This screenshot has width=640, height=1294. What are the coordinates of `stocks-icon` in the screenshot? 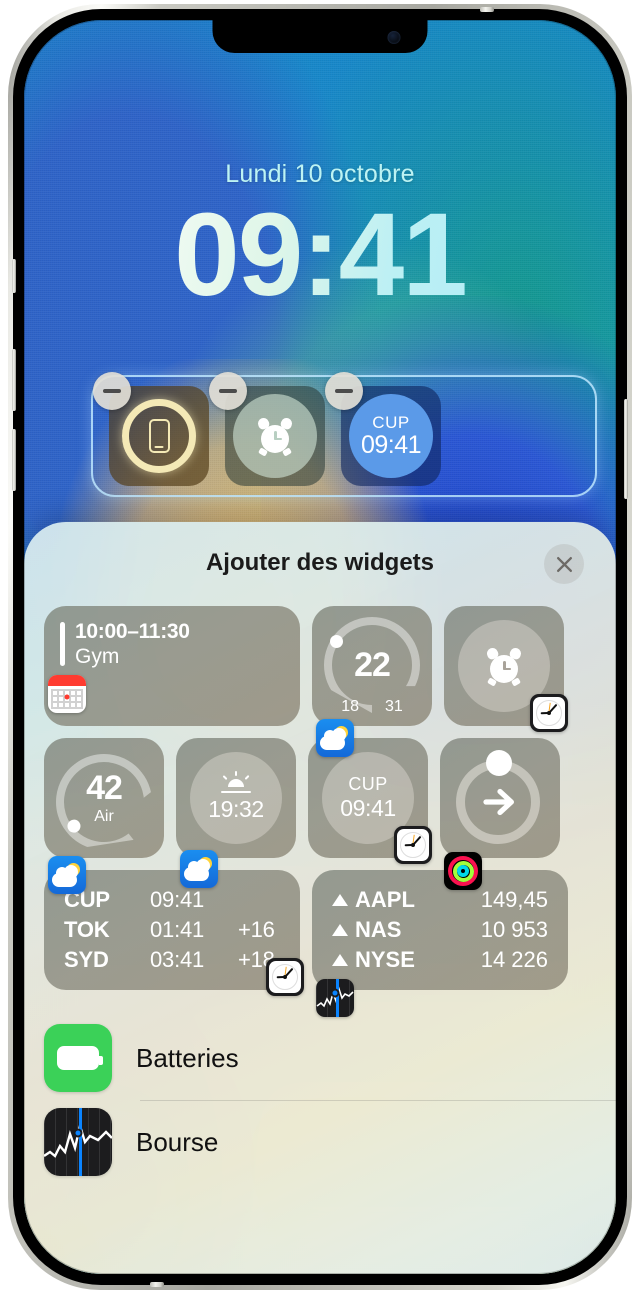 It's located at (78, 1142).